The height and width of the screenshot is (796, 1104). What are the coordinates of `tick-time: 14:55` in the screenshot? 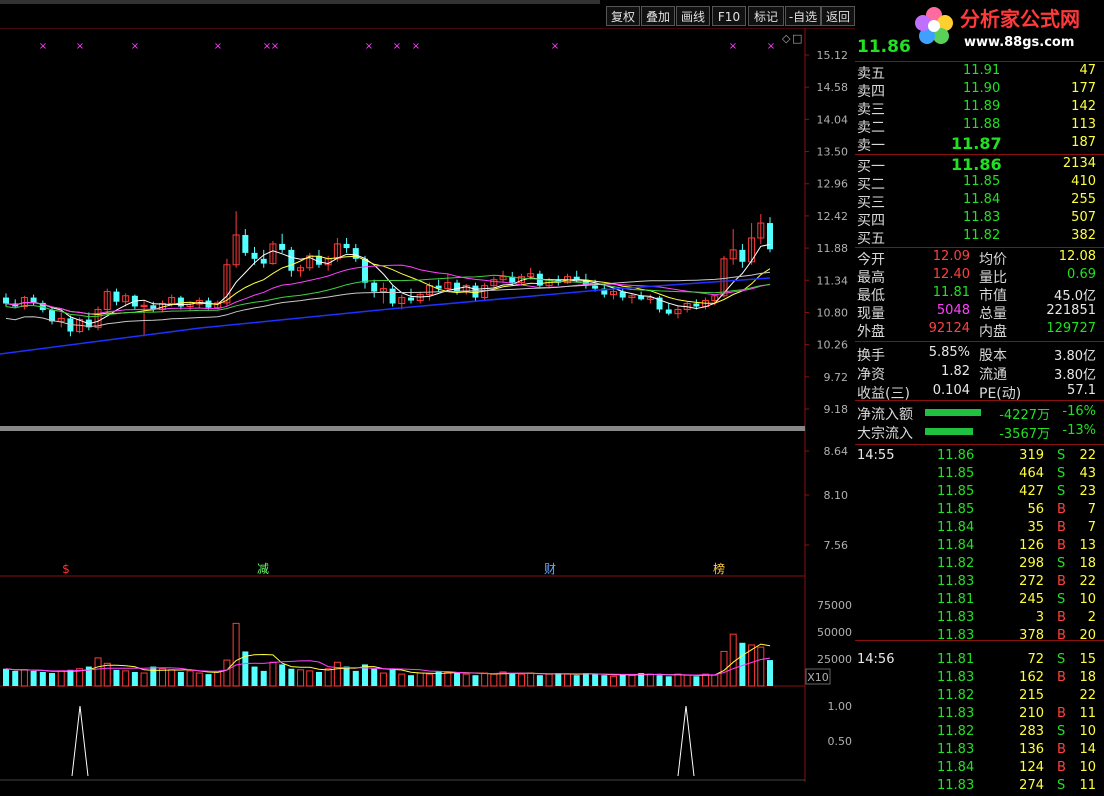 It's located at (876, 455).